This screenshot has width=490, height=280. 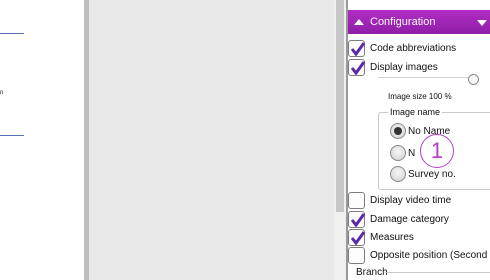 I want to click on vertical-scrollbar, so click(x=340, y=140).